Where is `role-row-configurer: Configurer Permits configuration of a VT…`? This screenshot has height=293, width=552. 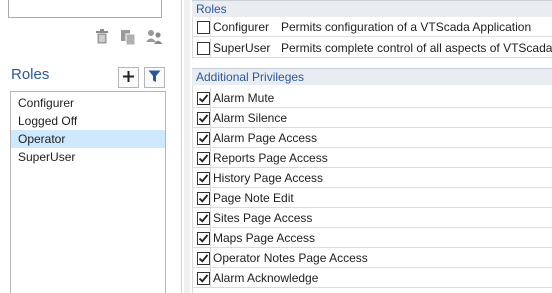 role-row-configurer: Configurer Permits configuration of a VT… is located at coordinates (372, 27).